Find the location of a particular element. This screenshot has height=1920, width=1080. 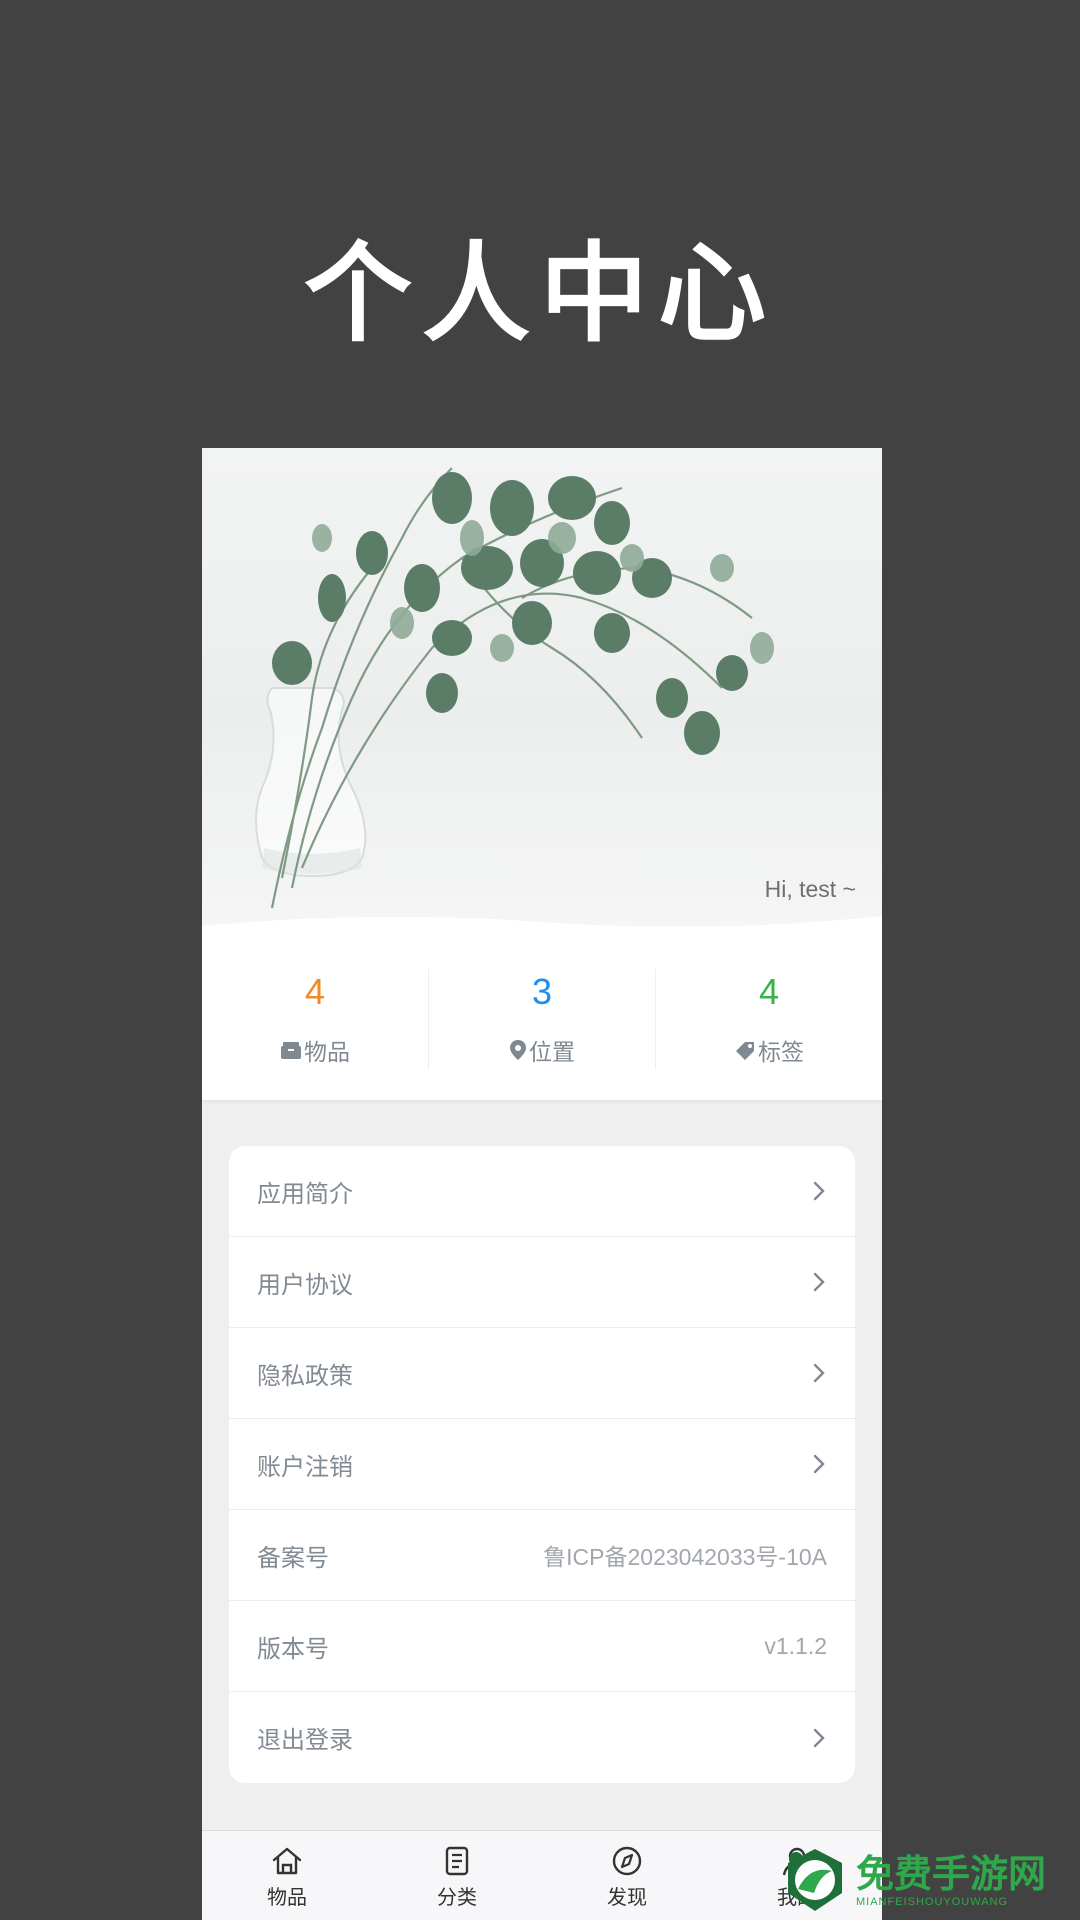

menu-label: 隐私政策 is located at coordinates (305, 1375).